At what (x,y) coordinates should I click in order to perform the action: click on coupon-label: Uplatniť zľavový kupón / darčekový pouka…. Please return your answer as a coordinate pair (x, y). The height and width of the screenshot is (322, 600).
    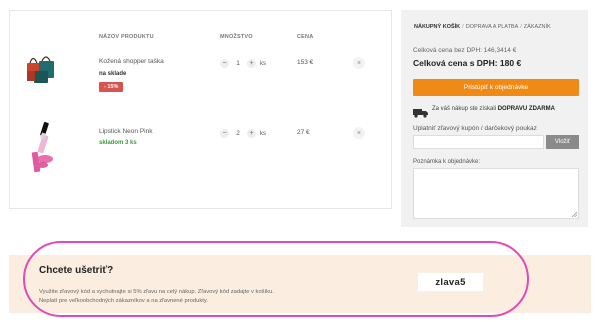
    Looking at the image, I should click on (475, 128).